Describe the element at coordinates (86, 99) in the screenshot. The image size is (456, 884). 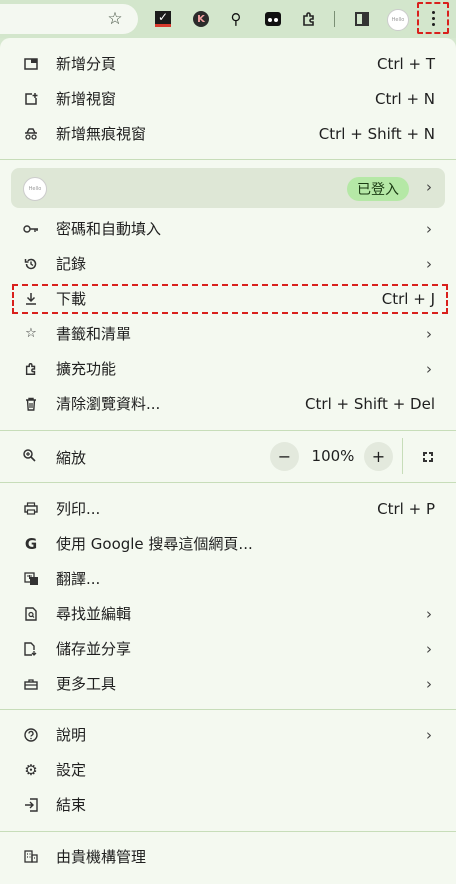
I see `new-window-label: 新增視窗` at that location.